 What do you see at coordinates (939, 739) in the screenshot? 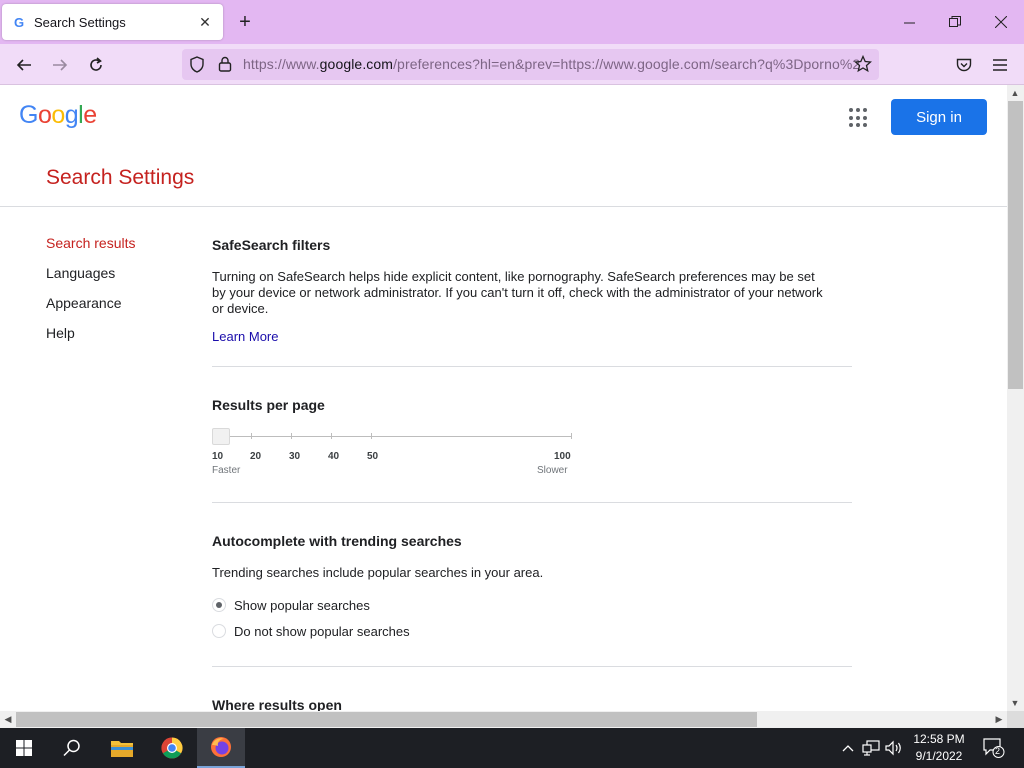
I see `clock-time: 12:58 PM` at bounding box center [939, 739].